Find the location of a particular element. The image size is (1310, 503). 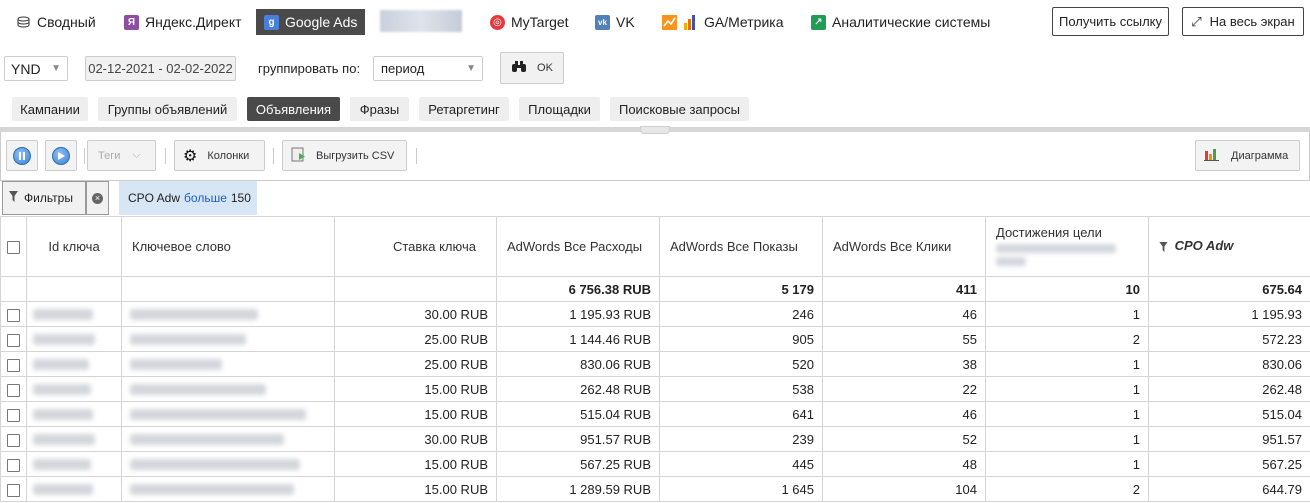

row-select-cell is located at coordinates (13, 389).